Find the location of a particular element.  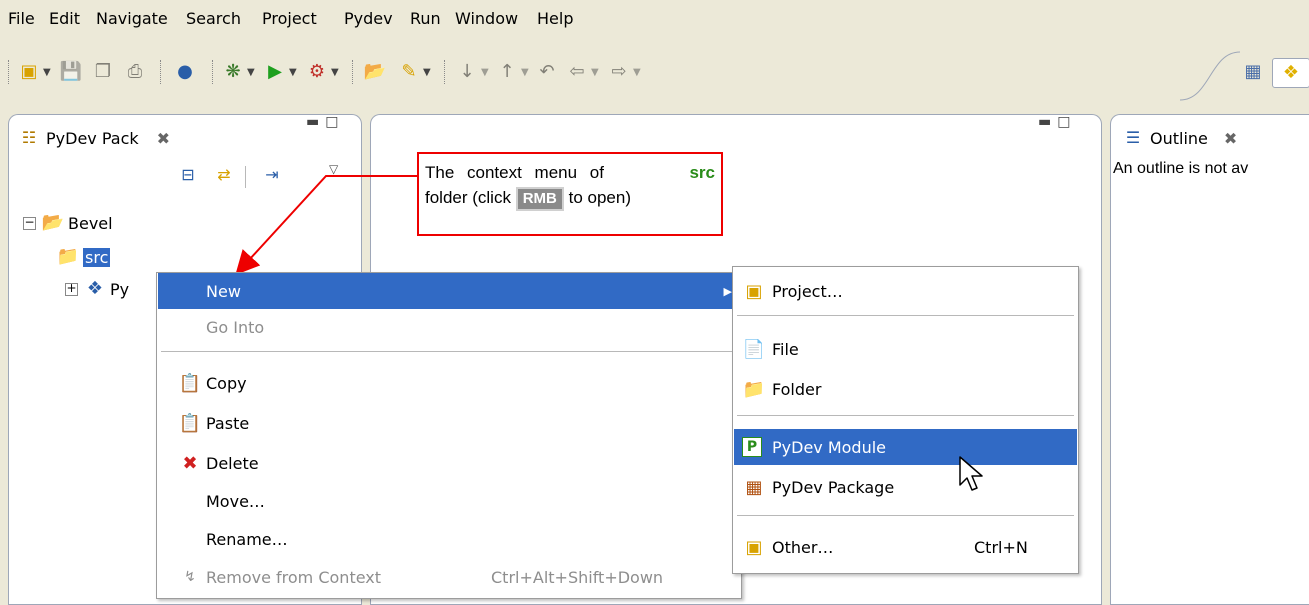

menu-item-label: Delete is located at coordinates (232, 463).